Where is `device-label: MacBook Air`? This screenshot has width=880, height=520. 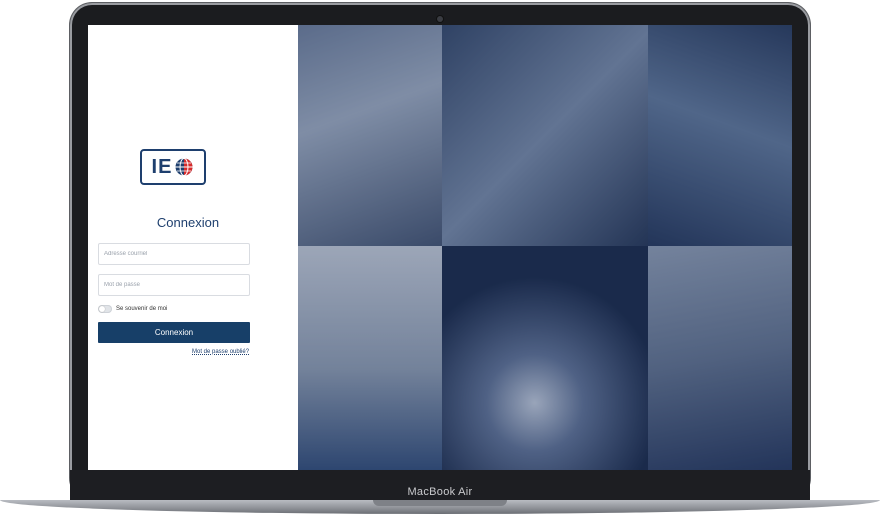 device-label: MacBook Air is located at coordinates (440, 492).